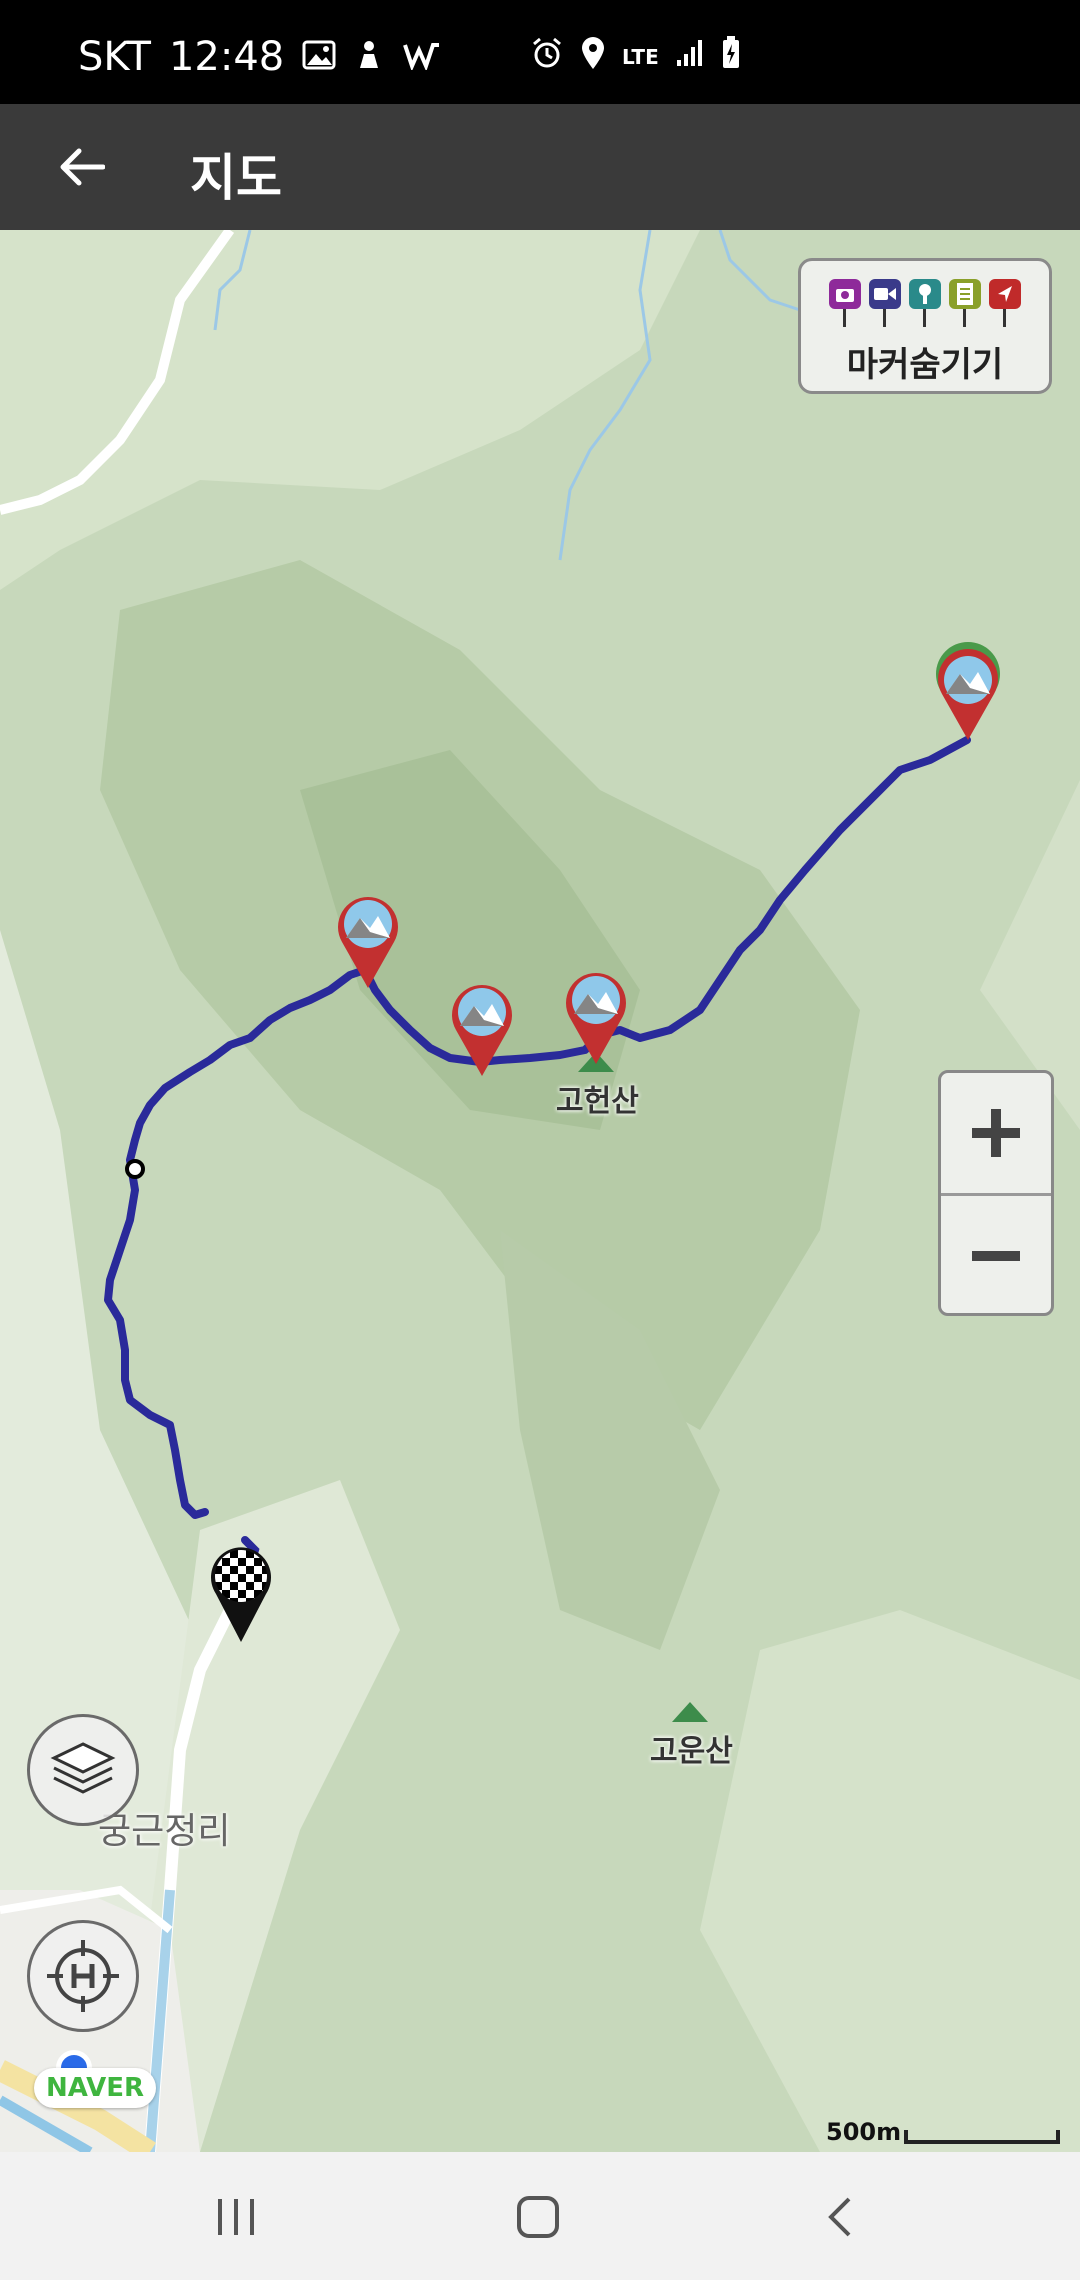  What do you see at coordinates (540, 167) in the screenshot?
I see `app-bar: 지도` at bounding box center [540, 167].